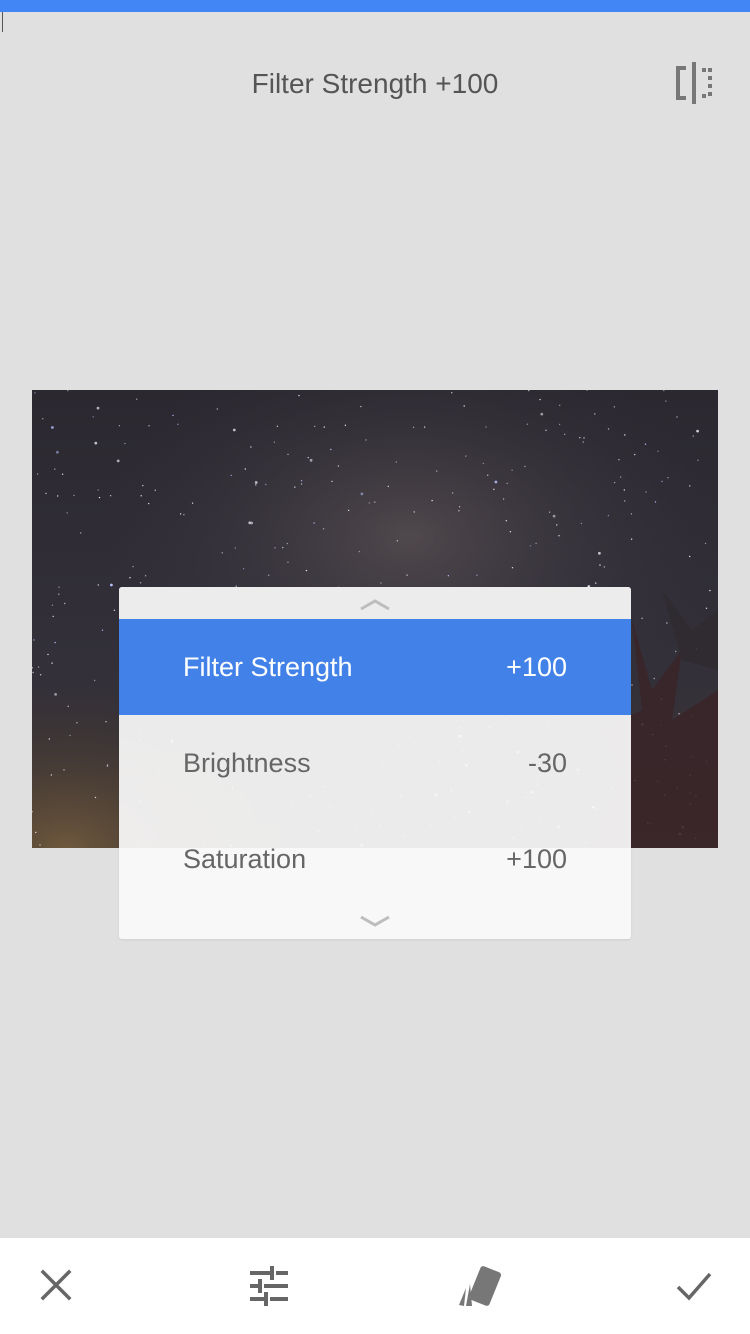 The image size is (750, 1334). What do you see at coordinates (375, 6) in the screenshot?
I see `top-accent-bar` at bounding box center [375, 6].